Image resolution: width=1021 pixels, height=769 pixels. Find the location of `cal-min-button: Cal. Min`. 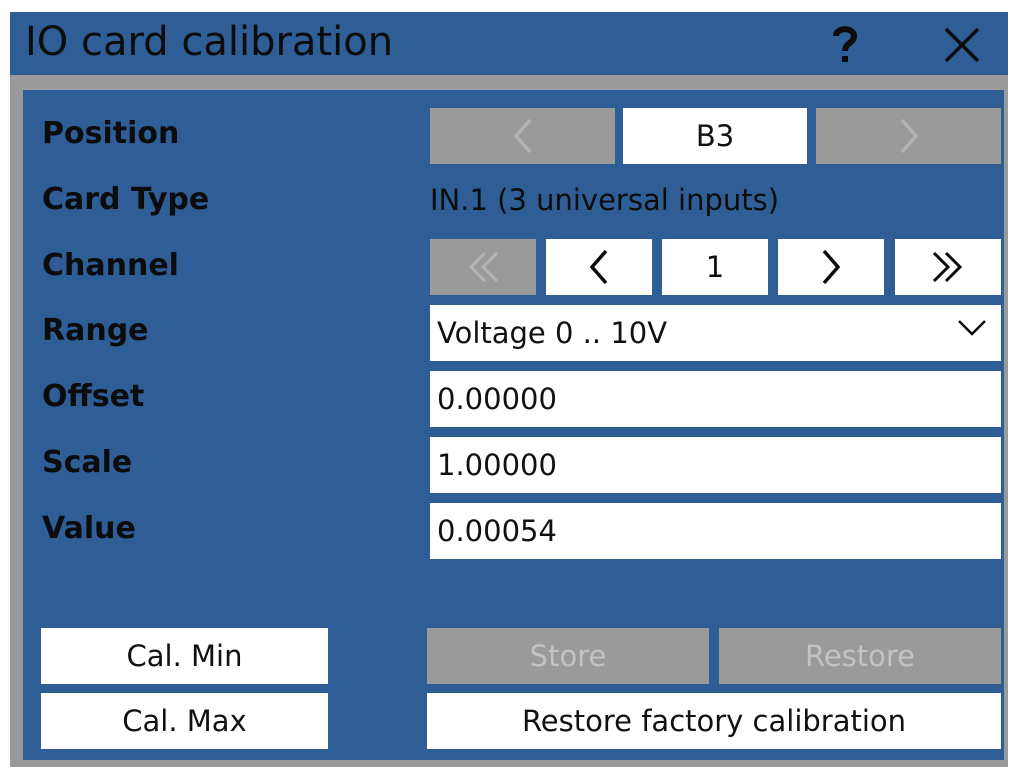

cal-min-button: Cal. Min is located at coordinates (184, 656).